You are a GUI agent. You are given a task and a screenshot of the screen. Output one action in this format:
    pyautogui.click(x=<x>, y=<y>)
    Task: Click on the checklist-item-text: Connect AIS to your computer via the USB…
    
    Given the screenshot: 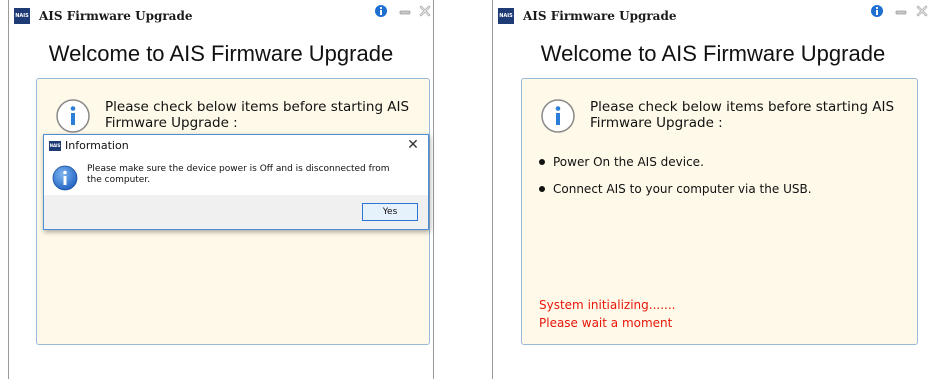 What is the action you would take?
    pyautogui.click(x=682, y=189)
    